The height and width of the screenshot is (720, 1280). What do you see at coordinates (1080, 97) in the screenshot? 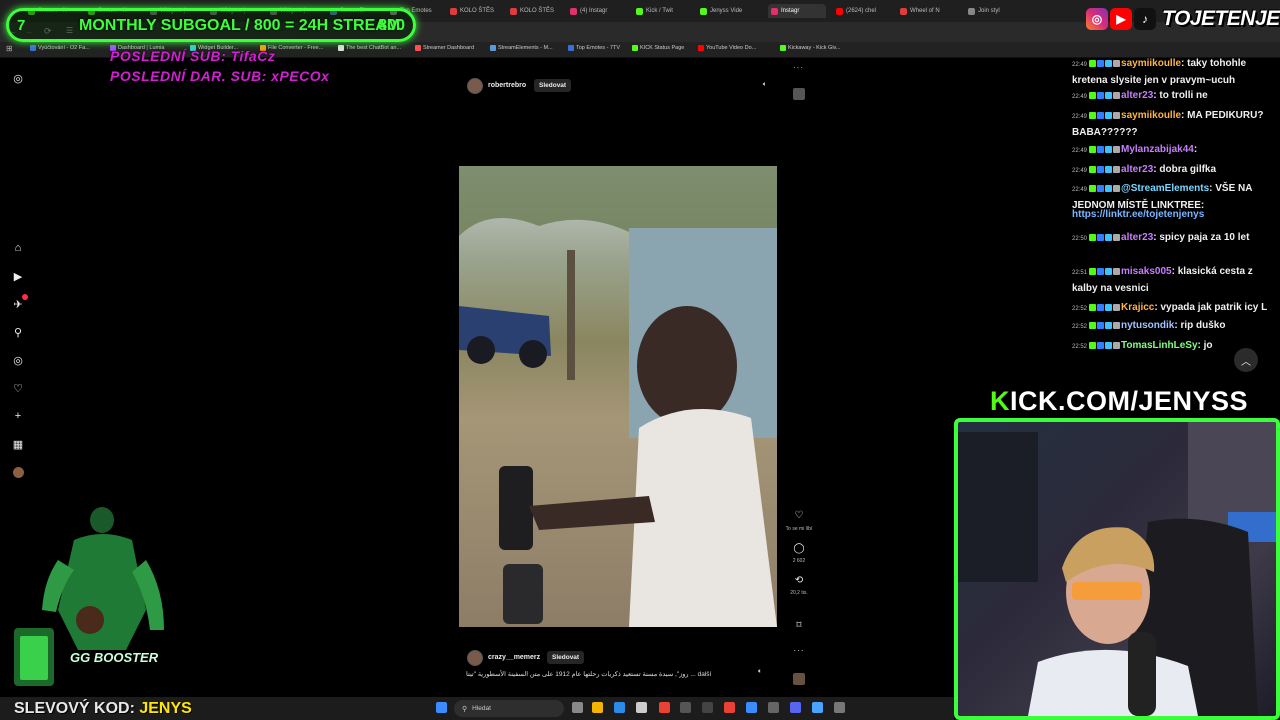
I see `chat-timestamp: 22:49` at bounding box center [1080, 97].